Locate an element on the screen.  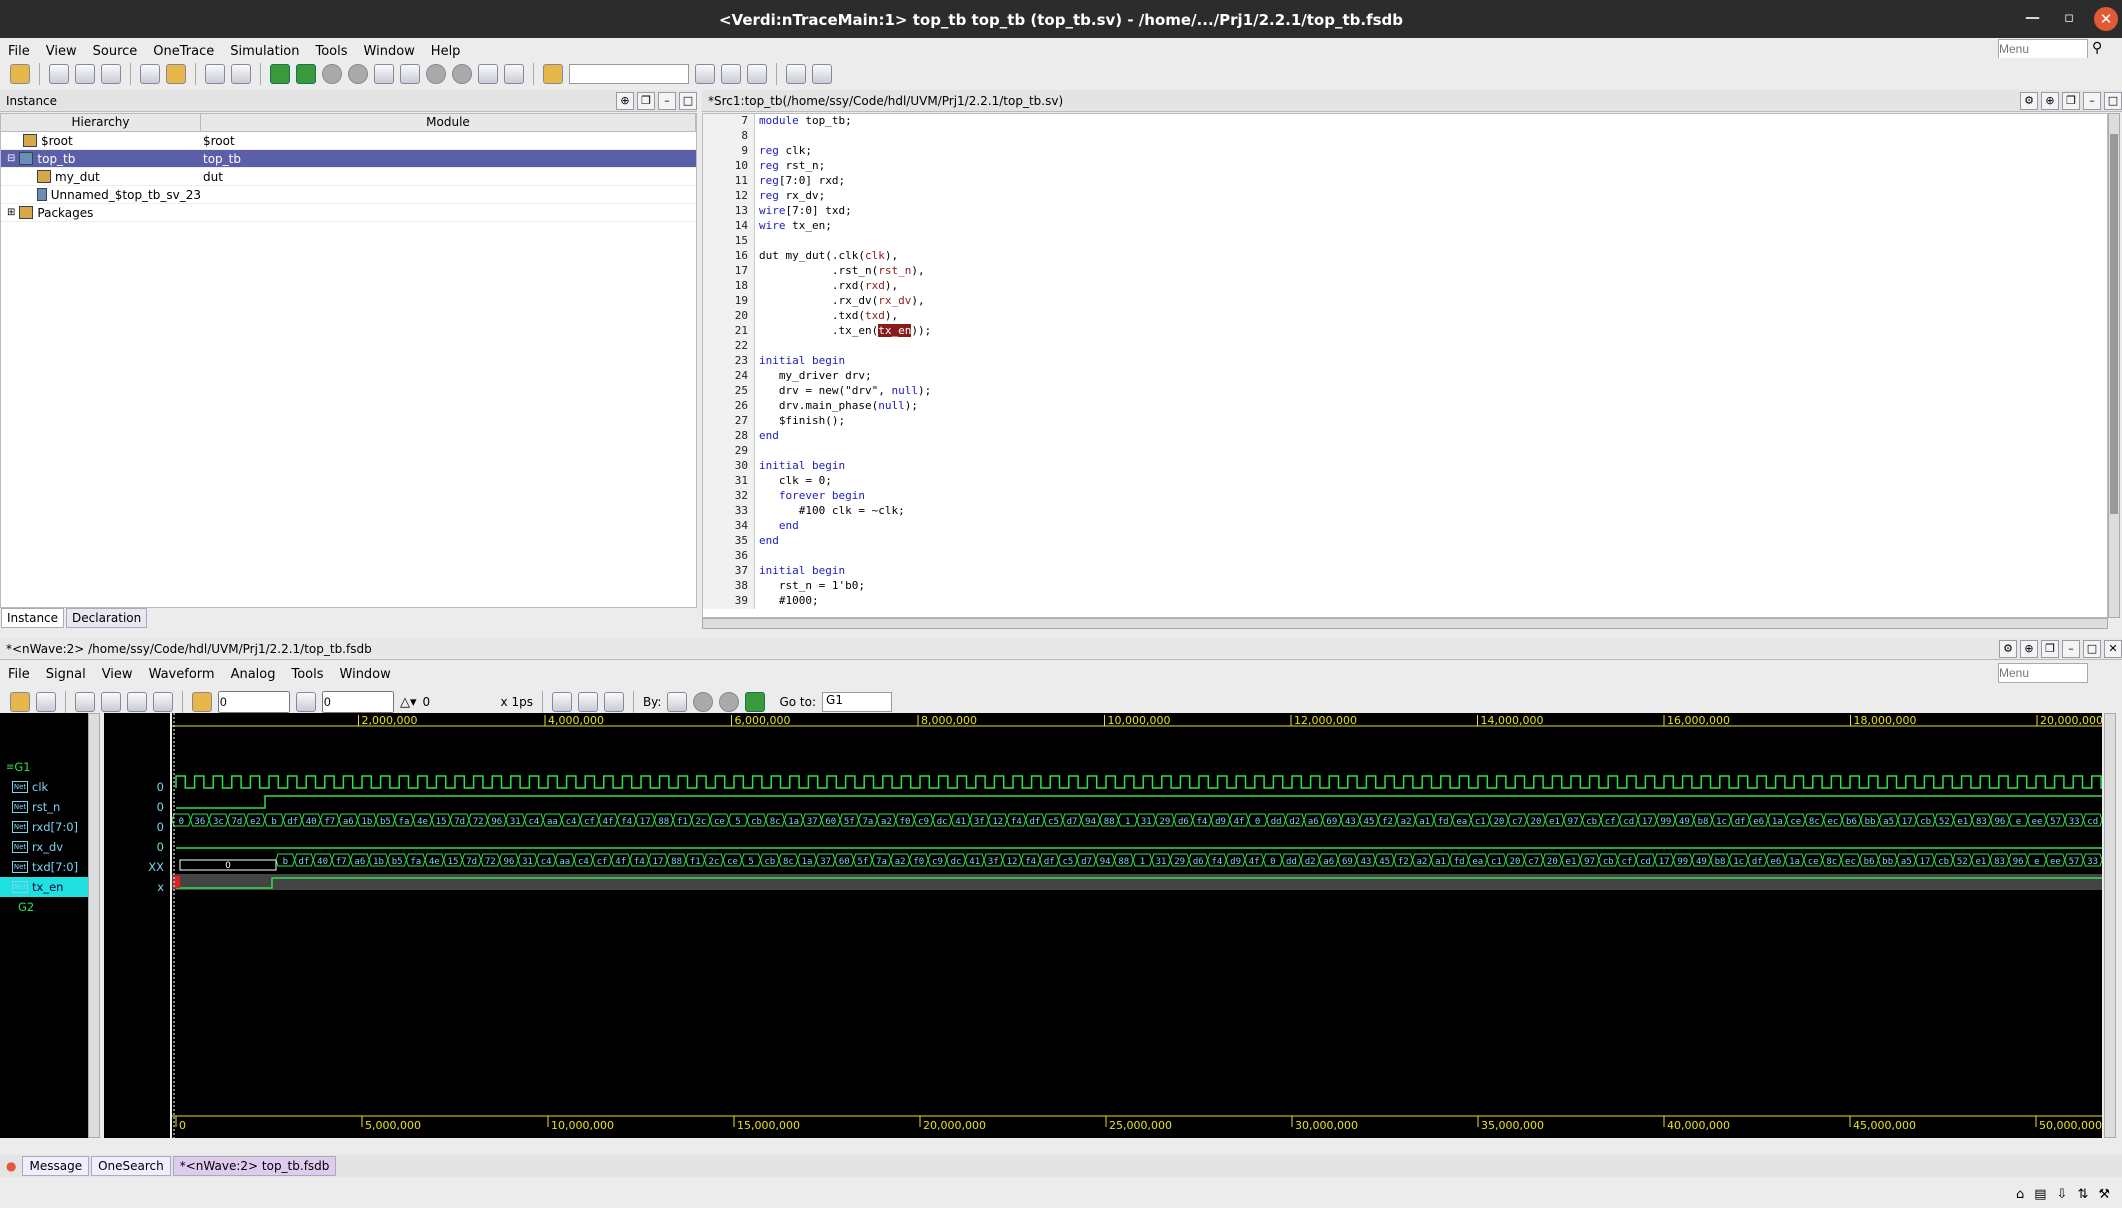
wave-menu-file: File is located at coordinates (19, 674).